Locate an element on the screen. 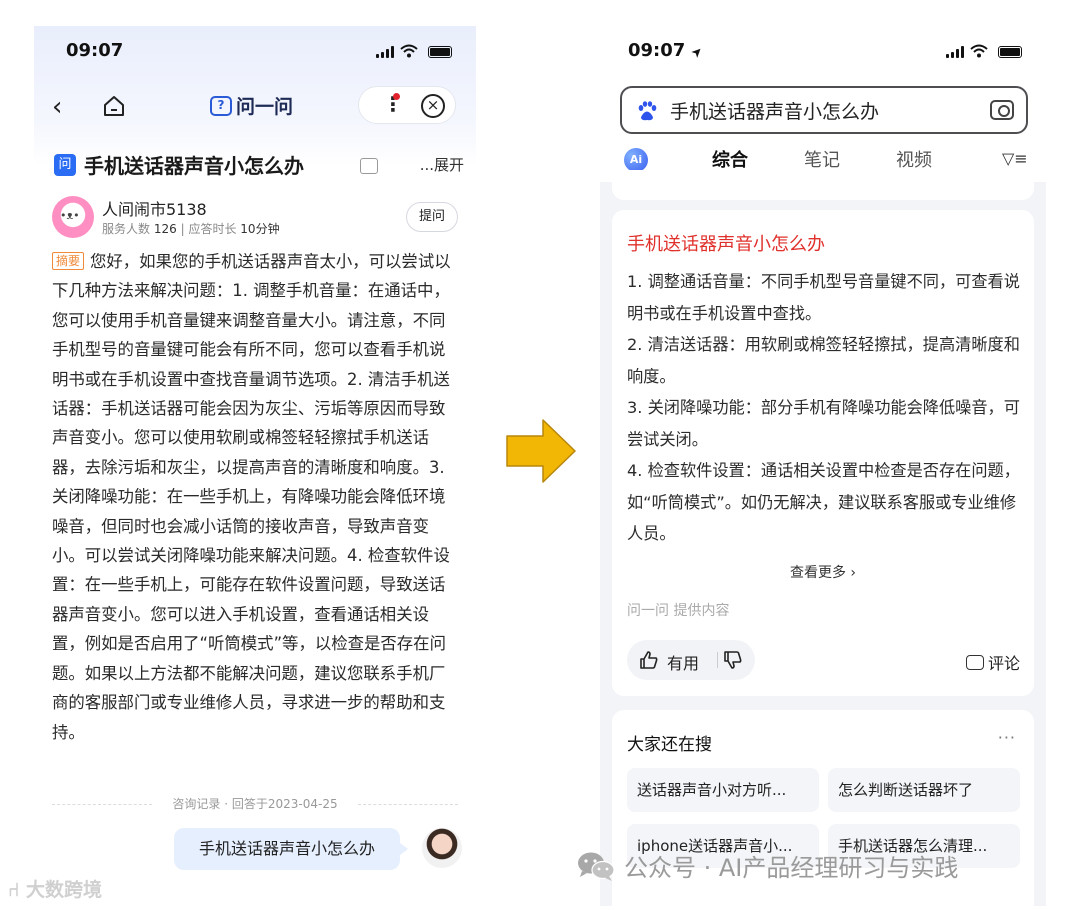  image-icon is located at coordinates (369, 166).